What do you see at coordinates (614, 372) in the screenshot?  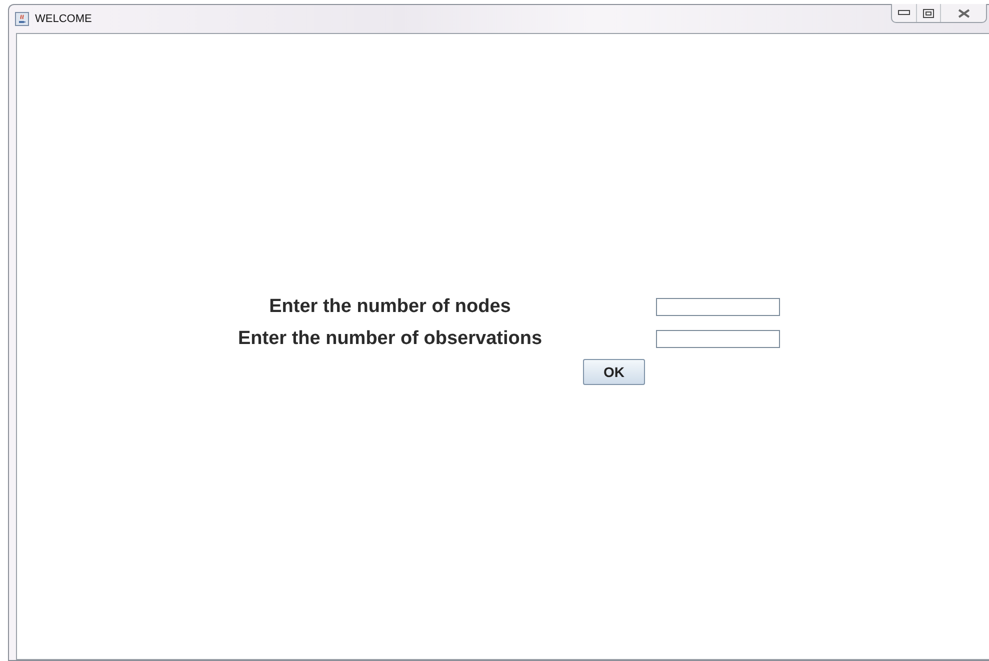 I see `ok-button: OK` at bounding box center [614, 372].